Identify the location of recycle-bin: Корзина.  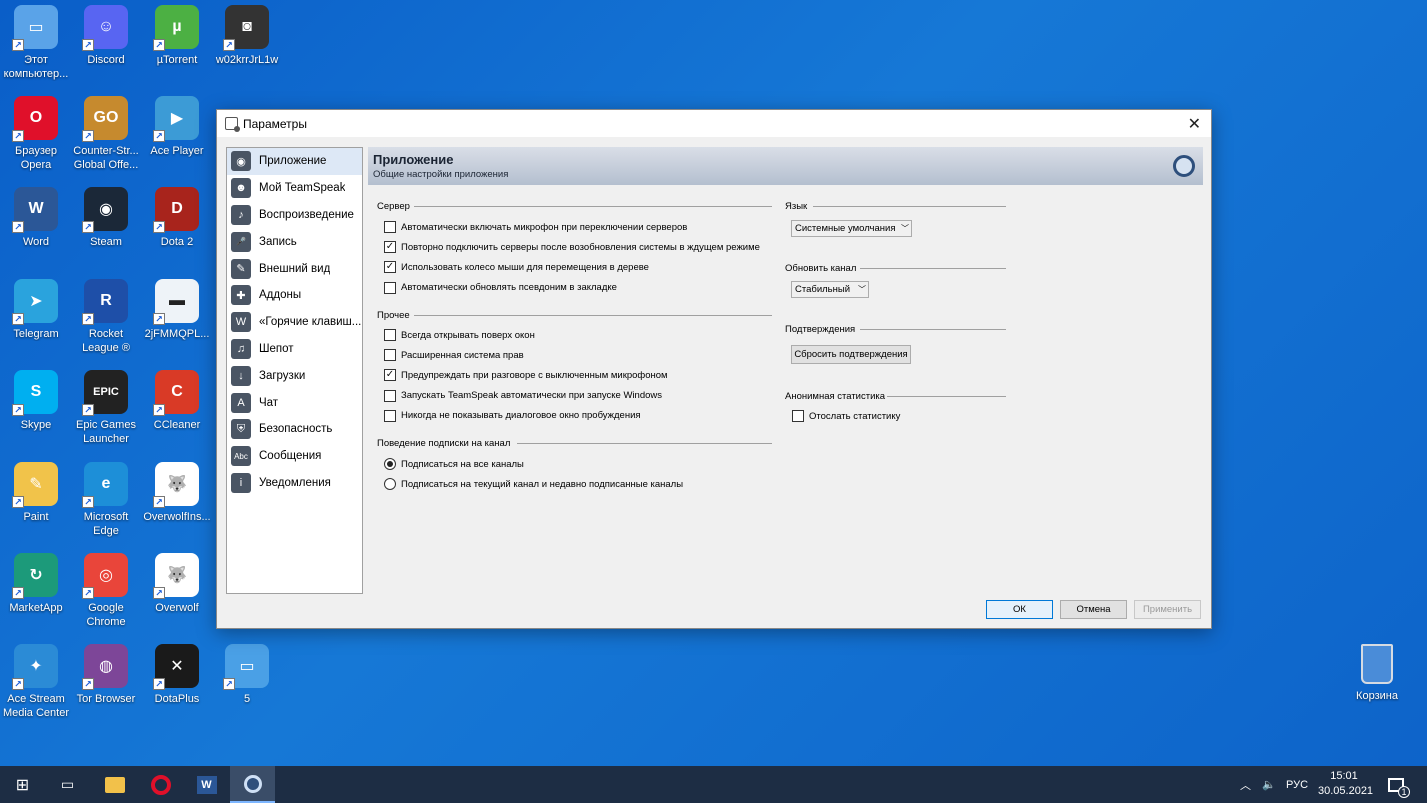
(1377, 673).